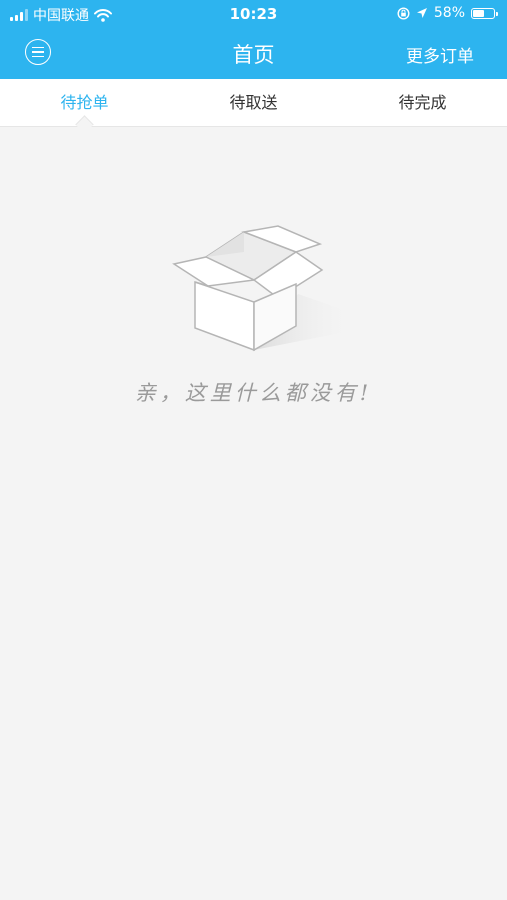 The height and width of the screenshot is (900, 507). I want to click on battery-icon, so click(484, 13).